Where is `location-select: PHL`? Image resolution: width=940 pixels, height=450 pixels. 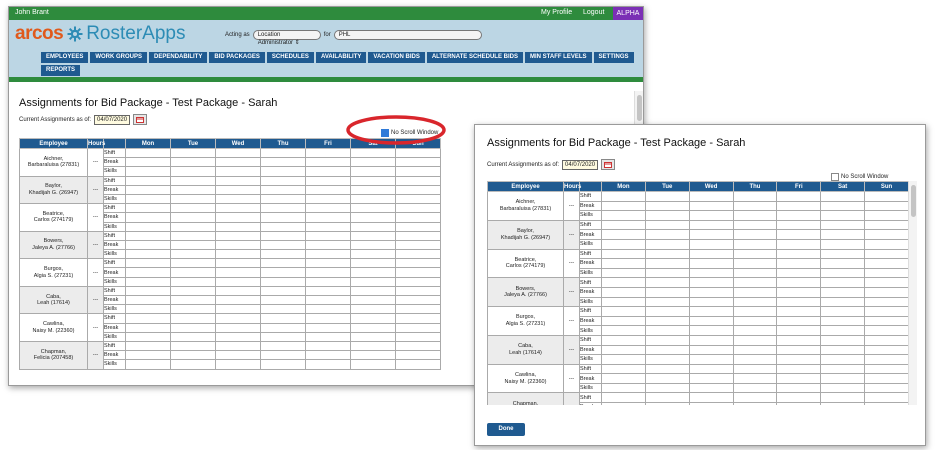 location-select: PHL is located at coordinates (407, 35).